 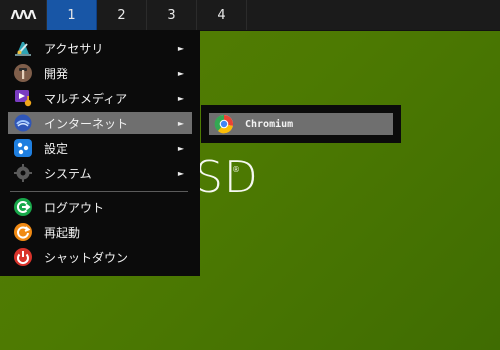 What do you see at coordinates (86, 257) in the screenshot?
I see `menu-item-label: シャットダウン` at bounding box center [86, 257].